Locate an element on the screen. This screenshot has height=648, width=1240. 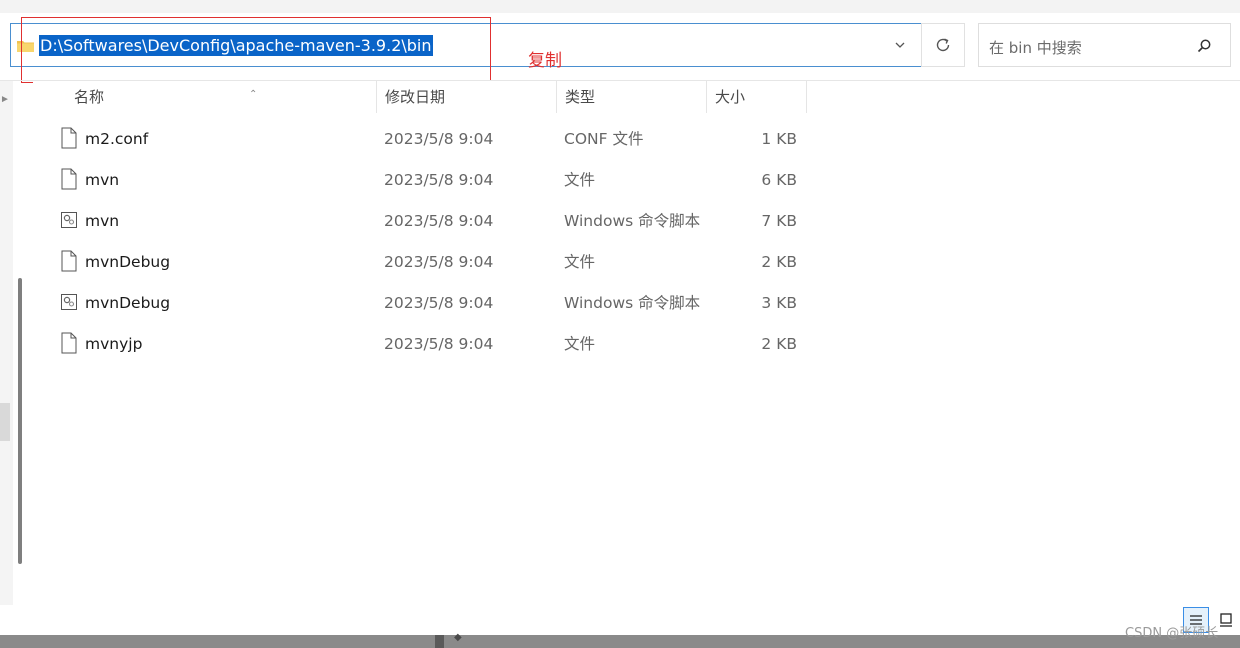
search-placeholder: 在 bin 中搜索 is located at coordinates (1035, 47).